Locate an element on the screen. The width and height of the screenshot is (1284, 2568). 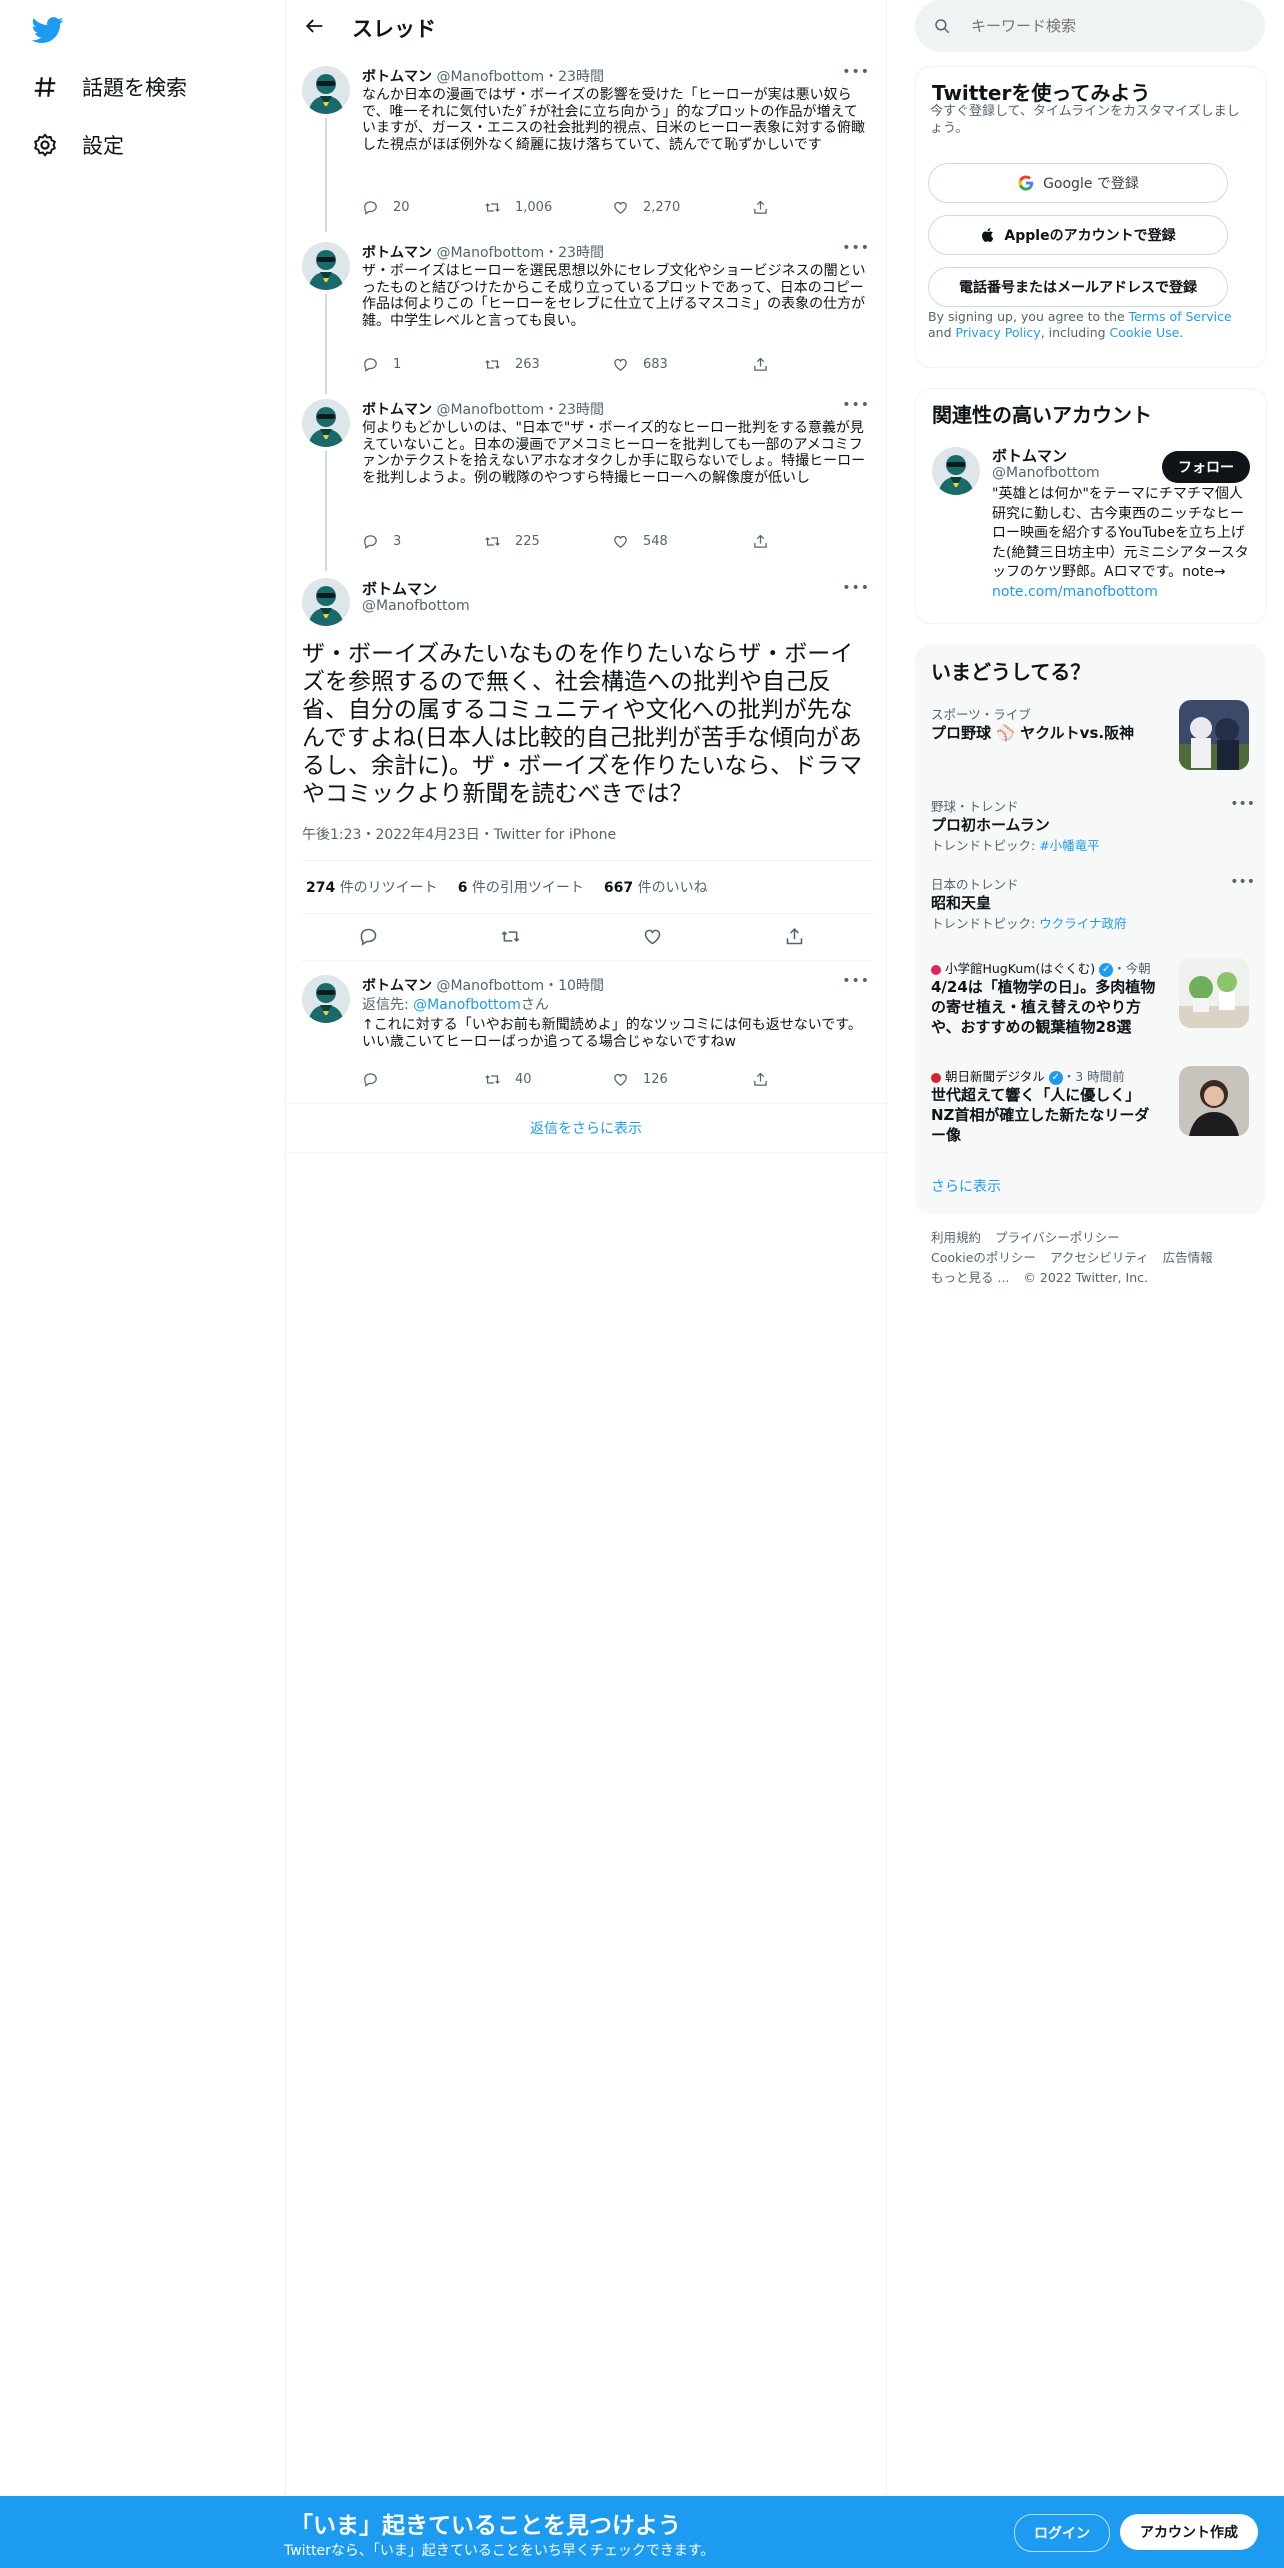
quotes-label: 件の引用ツイート is located at coordinates (527, 888).